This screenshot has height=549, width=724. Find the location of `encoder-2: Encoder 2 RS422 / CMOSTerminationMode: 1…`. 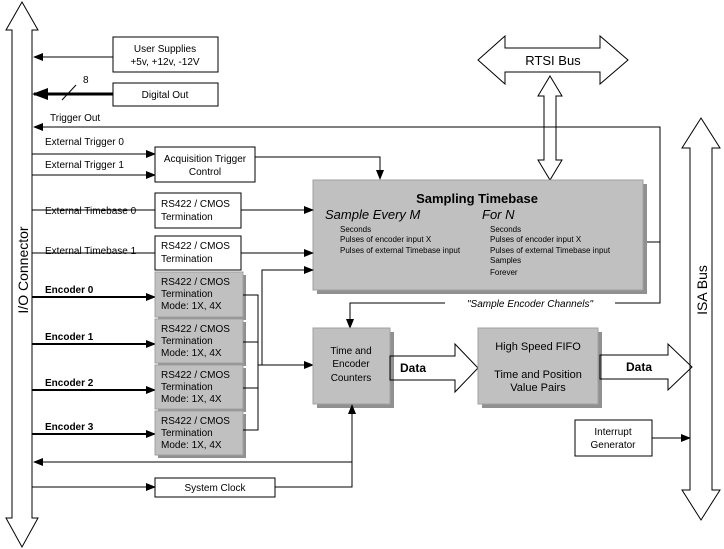

encoder-2: Encoder 2 RS422 / CMOSTerminationMode: 1… is located at coordinates (139, 388).